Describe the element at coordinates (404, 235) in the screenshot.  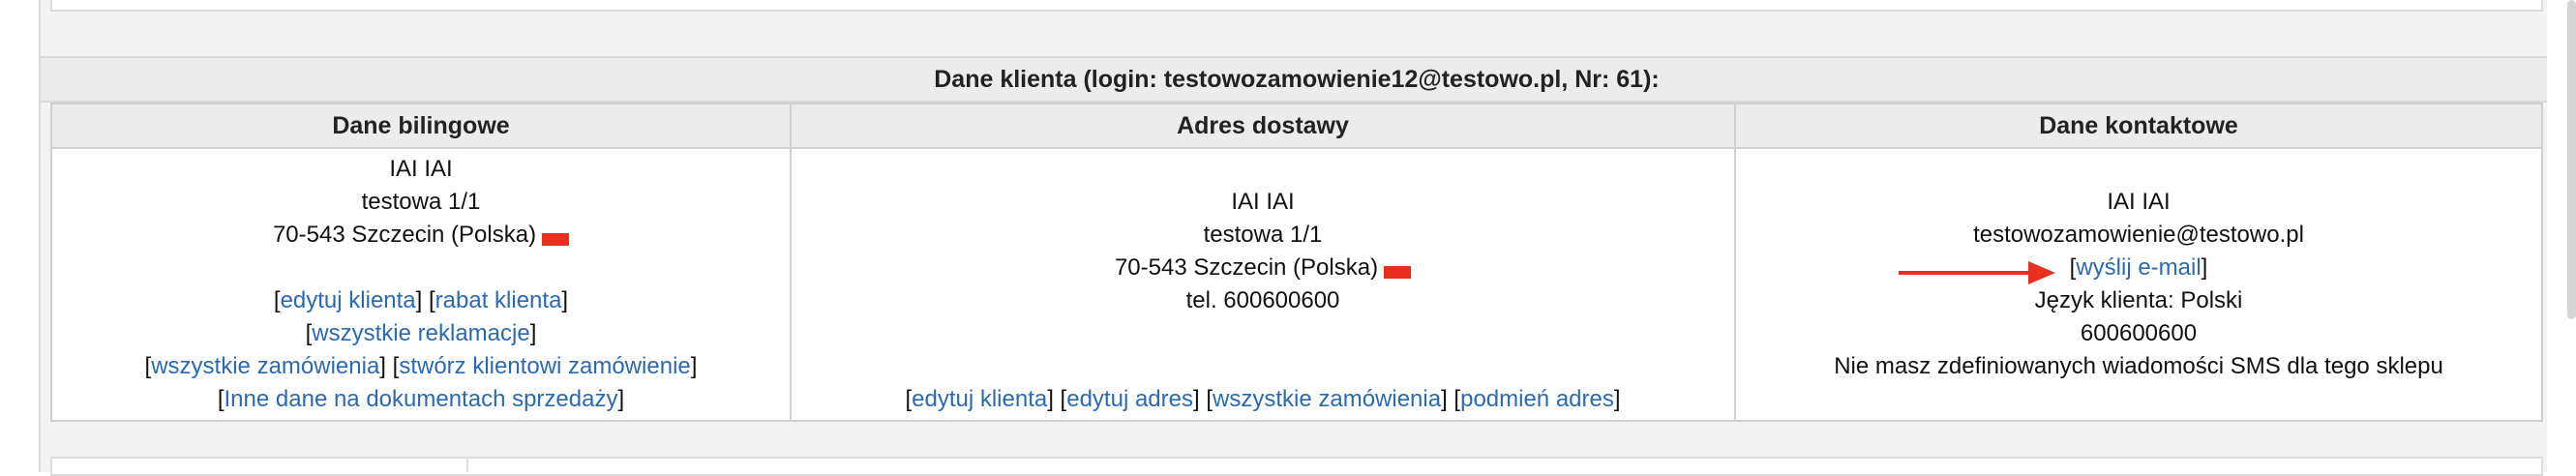
I see `billing-city: 70-543 Szczecin (Polska)` at that location.